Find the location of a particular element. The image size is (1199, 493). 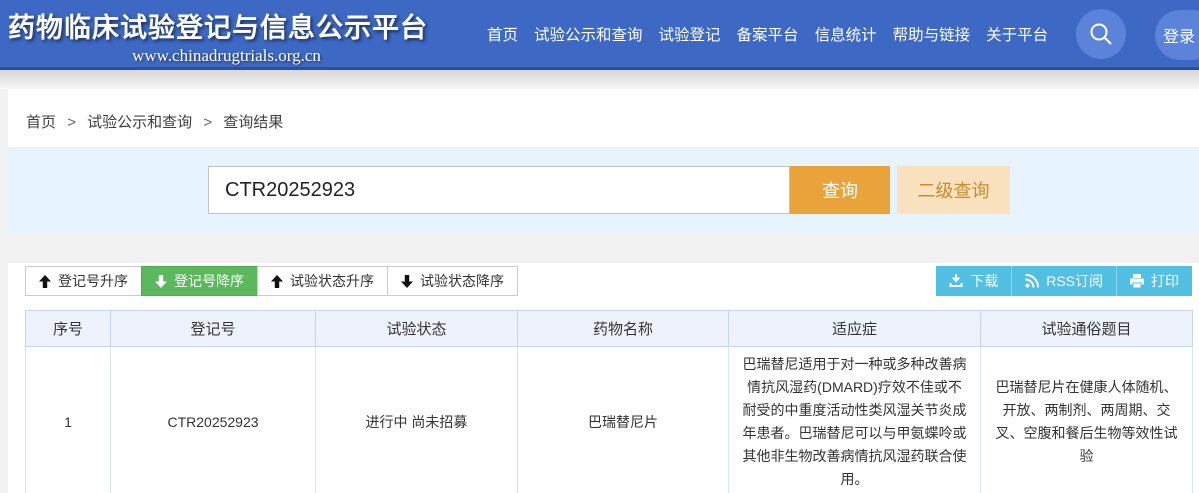

print-button: 打印 is located at coordinates (1154, 281).